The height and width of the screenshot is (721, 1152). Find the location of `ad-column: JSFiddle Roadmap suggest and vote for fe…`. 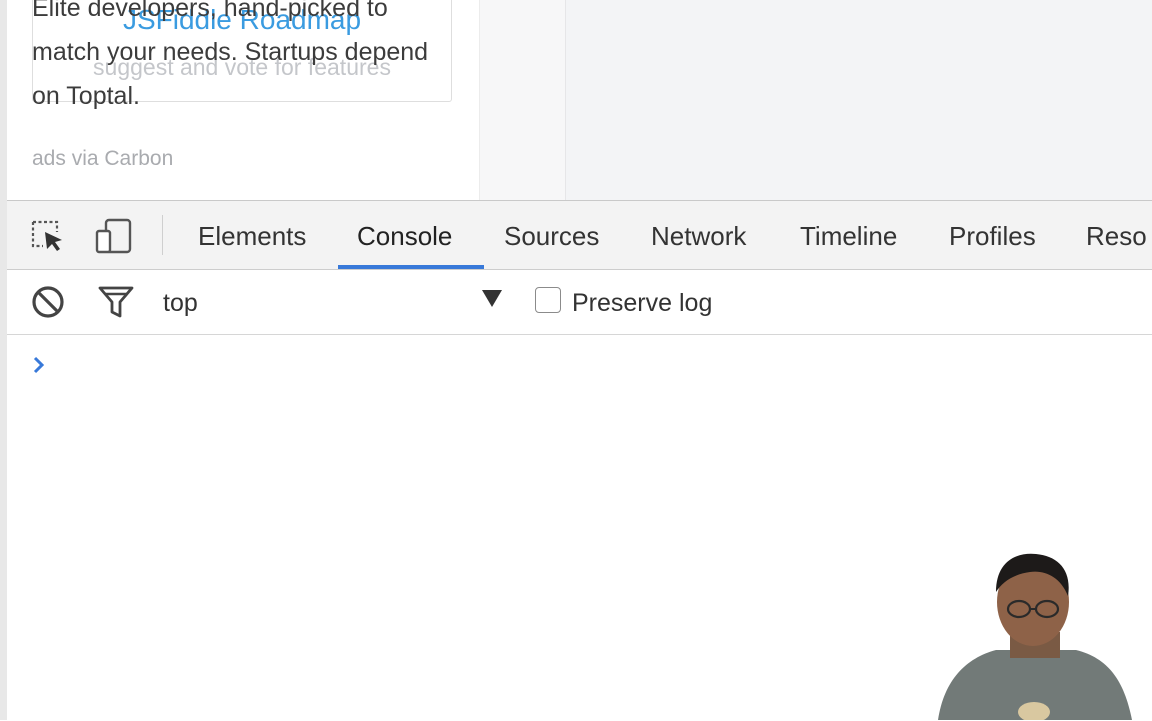

ad-column: JSFiddle Roadmap suggest and vote for fe… is located at coordinates (243, 100).